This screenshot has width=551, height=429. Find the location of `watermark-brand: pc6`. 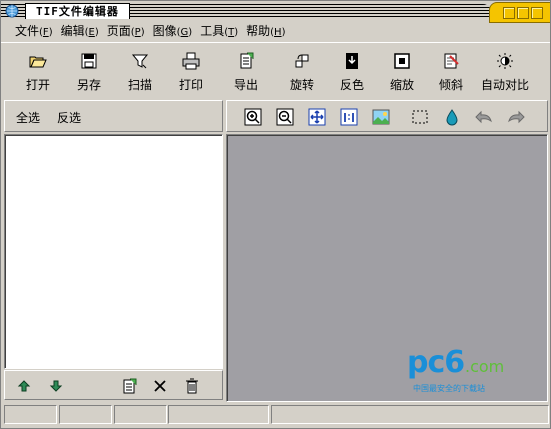

watermark-brand: pc6 is located at coordinates (436, 362).